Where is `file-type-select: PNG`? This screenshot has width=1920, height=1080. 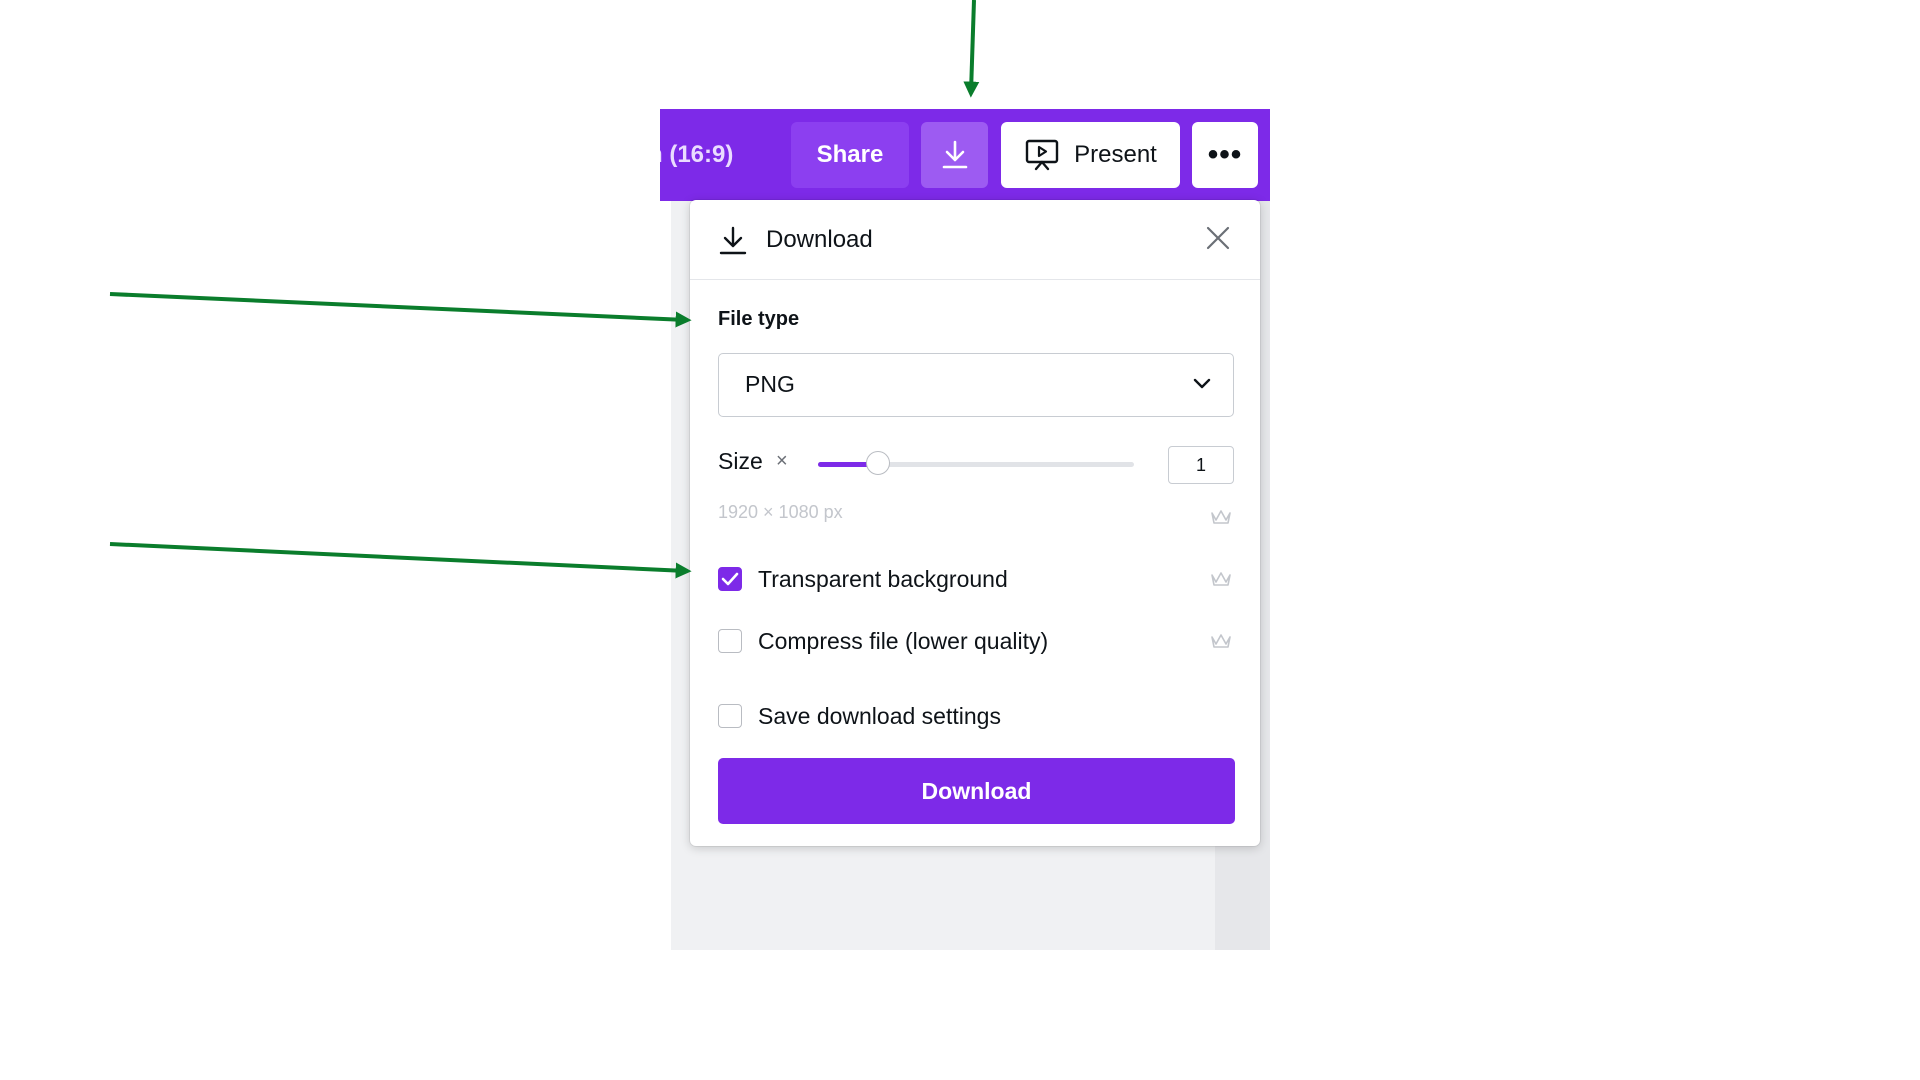
file-type-select: PNG is located at coordinates (976, 385).